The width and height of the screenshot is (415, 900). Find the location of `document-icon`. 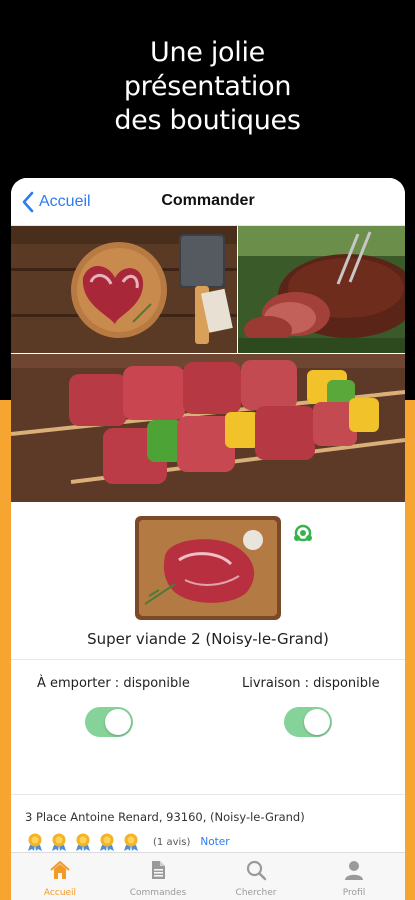

document-icon is located at coordinates (158, 870).